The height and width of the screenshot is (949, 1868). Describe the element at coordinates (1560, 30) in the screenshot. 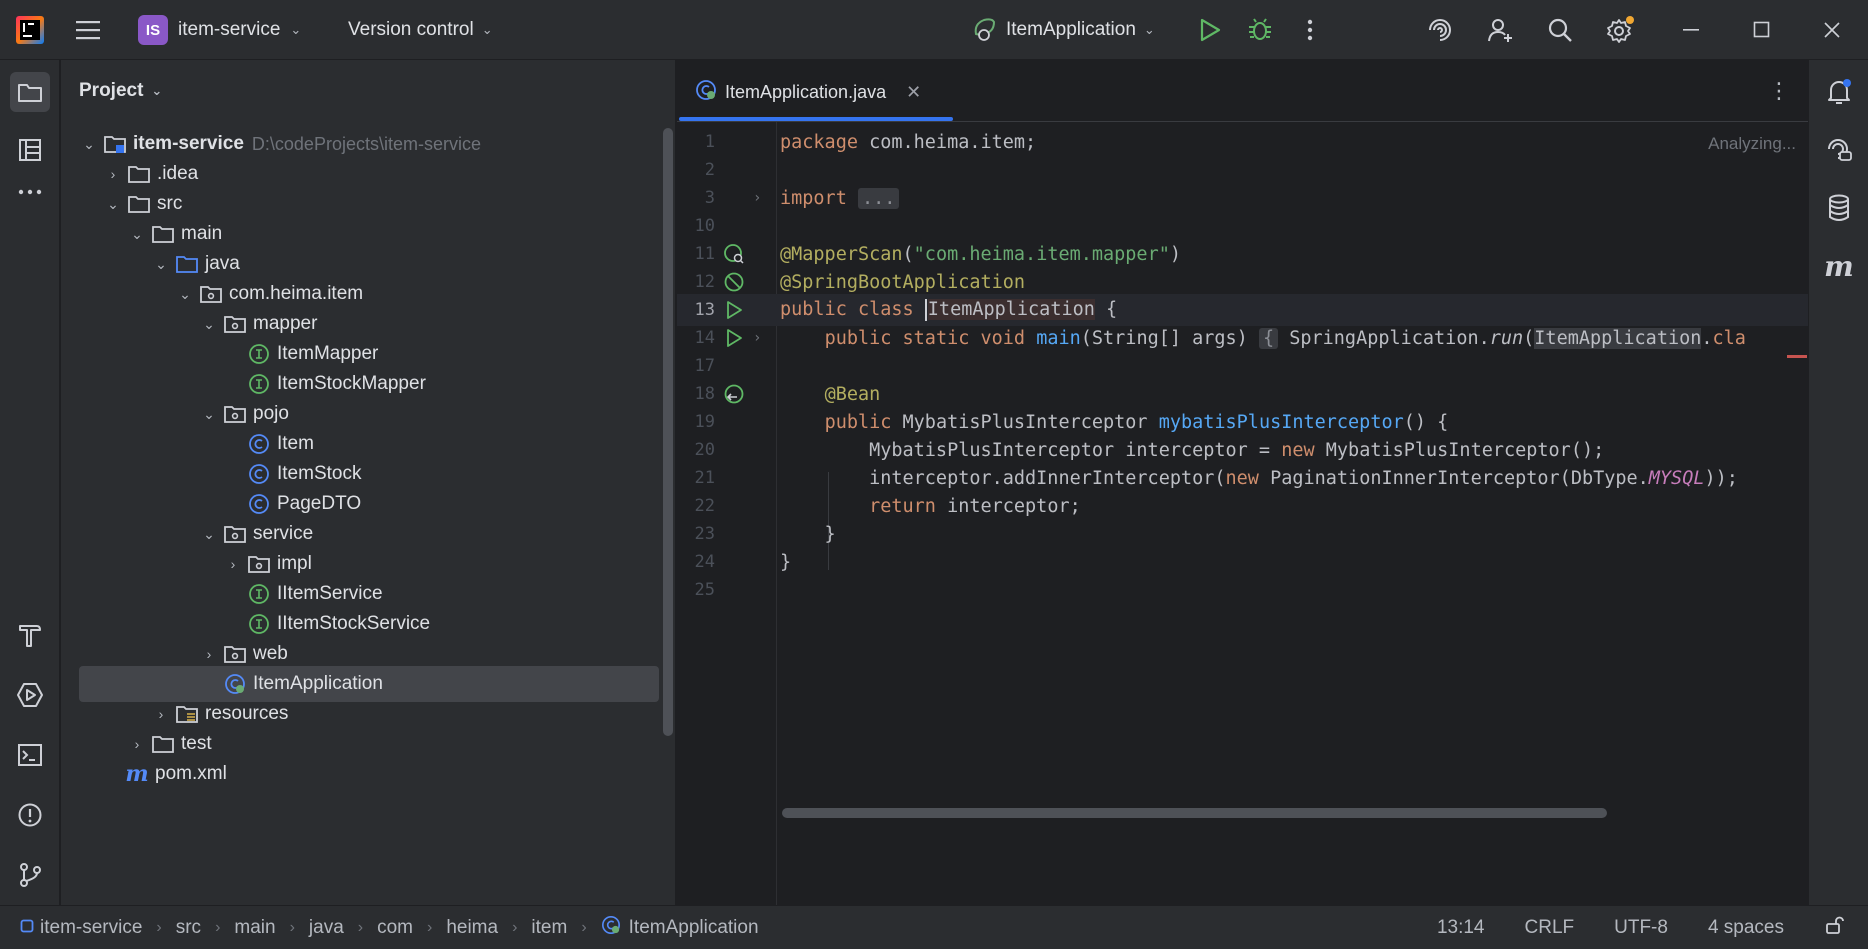

I see `search-icon` at that location.